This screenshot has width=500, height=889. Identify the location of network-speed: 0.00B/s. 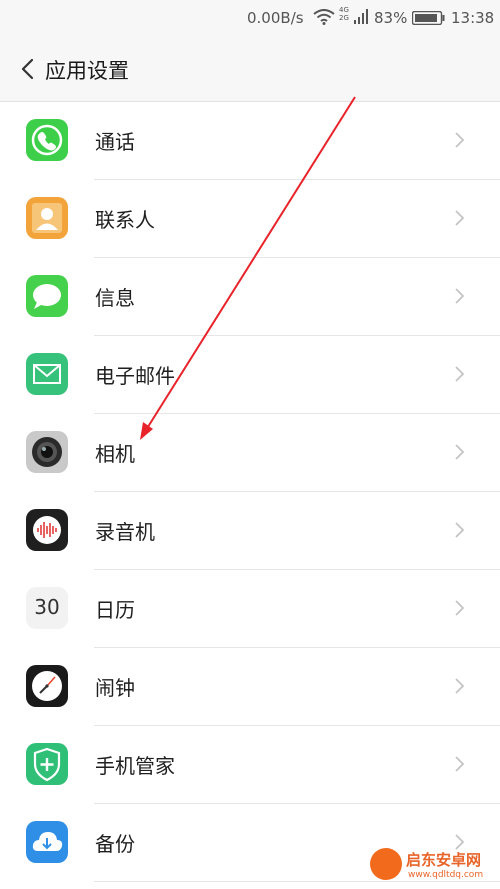
(275, 18).